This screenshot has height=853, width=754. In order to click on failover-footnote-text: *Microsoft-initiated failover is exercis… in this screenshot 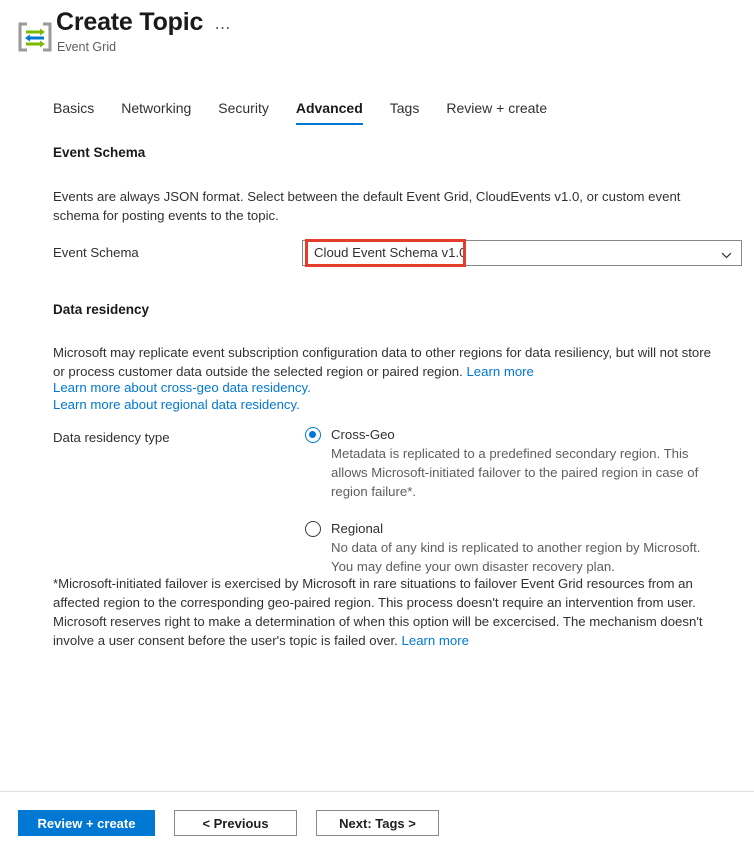, I will do `click(378, 612)`.